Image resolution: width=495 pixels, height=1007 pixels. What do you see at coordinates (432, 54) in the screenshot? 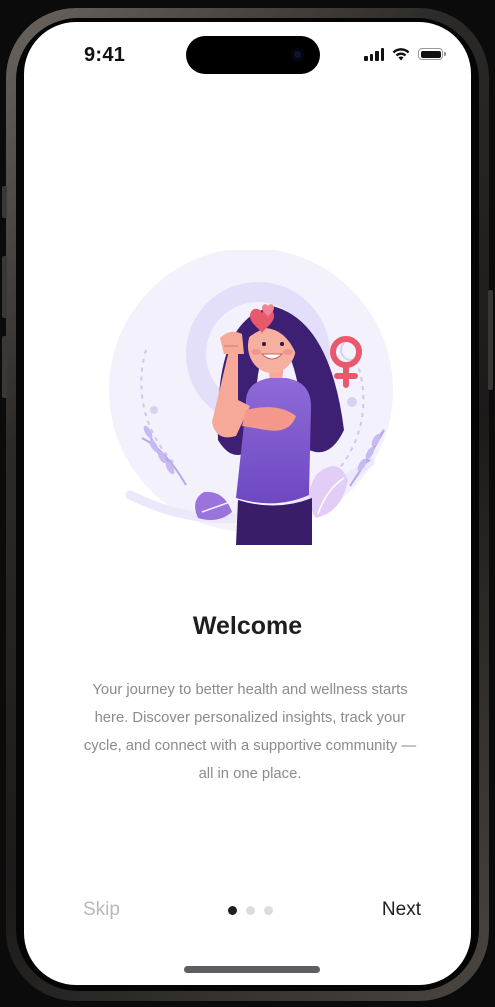
I see `battery-icon` at bounding box center [432, 54].